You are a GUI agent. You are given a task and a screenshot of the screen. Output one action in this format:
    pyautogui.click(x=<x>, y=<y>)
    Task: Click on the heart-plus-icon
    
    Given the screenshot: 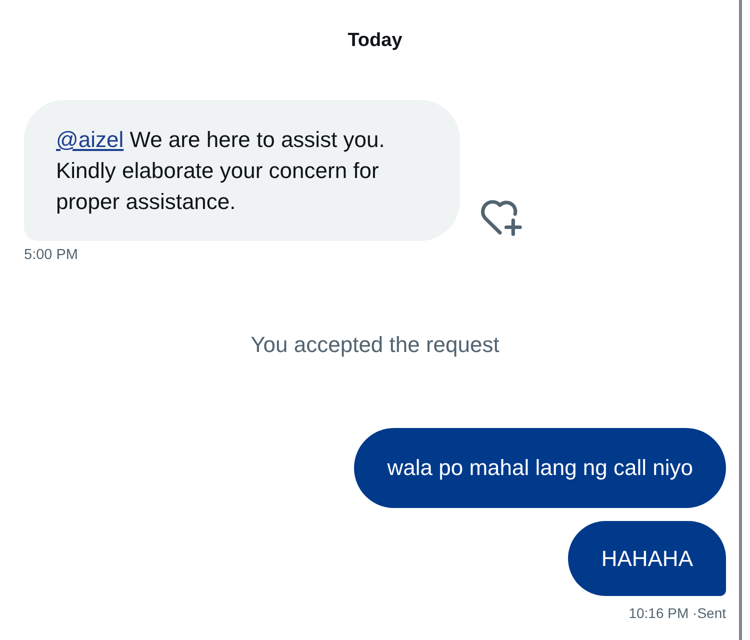 What is the action you would take?
    pyautogui.click(x=501, y=218)
    